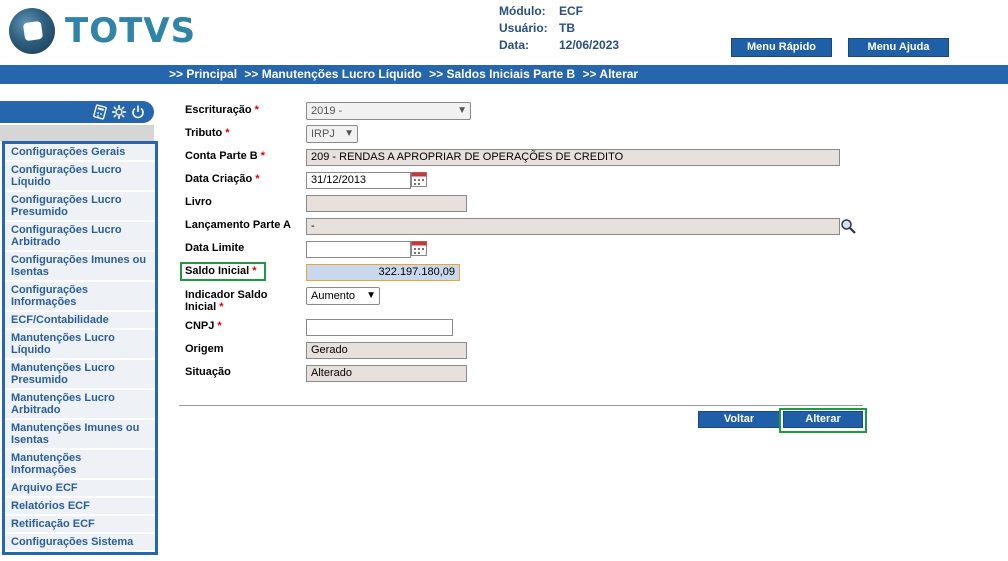  Describe the element at coordinates (203, 74) in the screenshot. I see `breadcrumb-principal: >> Principal` at that location.